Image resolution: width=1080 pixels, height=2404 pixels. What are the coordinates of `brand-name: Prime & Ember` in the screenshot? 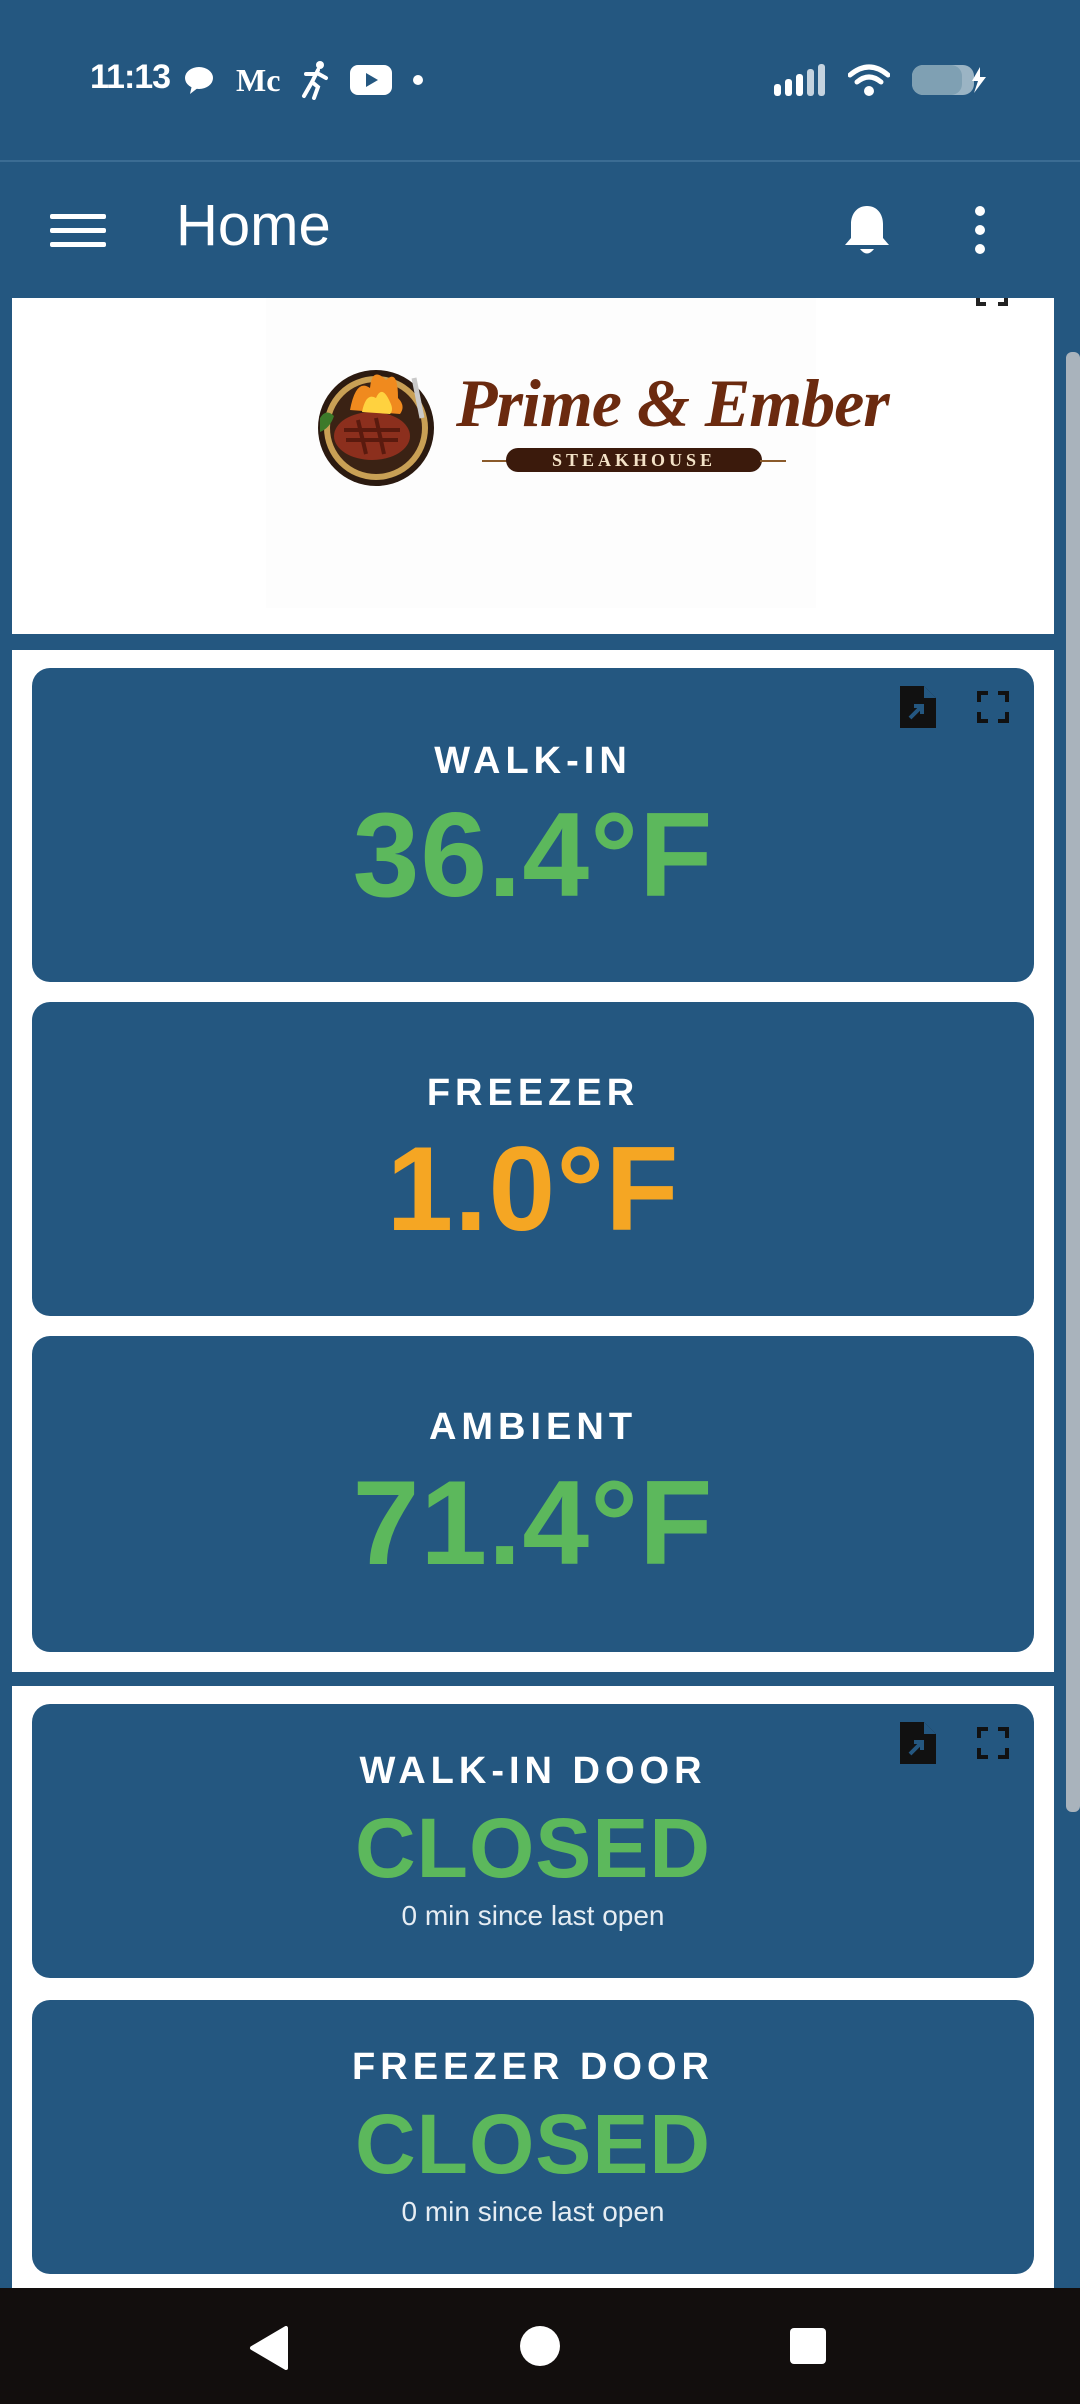 It's located at (673, 403).